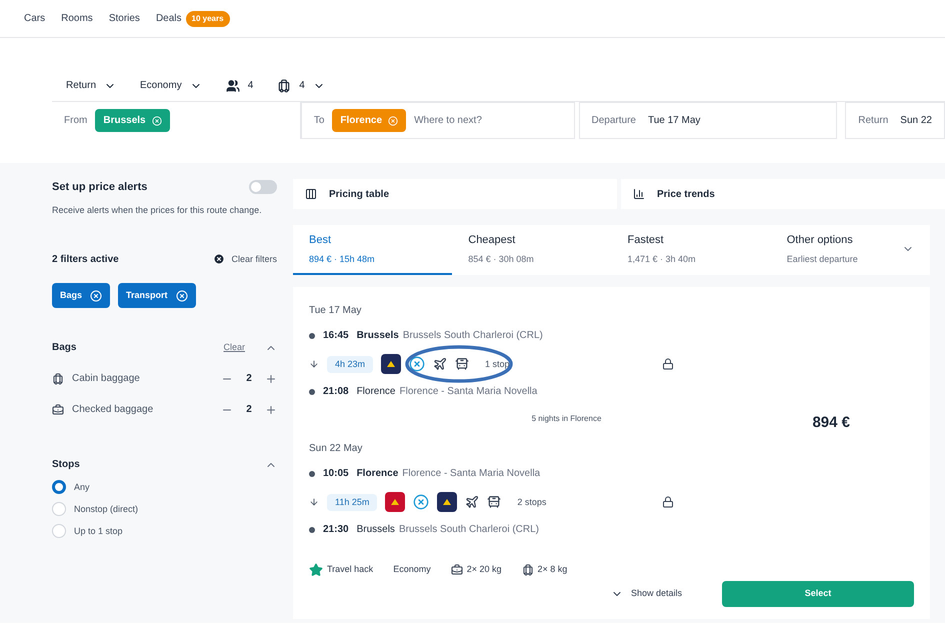 This screenshot has width=945, height=628. What do you see at coordinates (132, 120) in the screenshot?
I see `origin-chip: Brussels` at bounding box center [132, 120].